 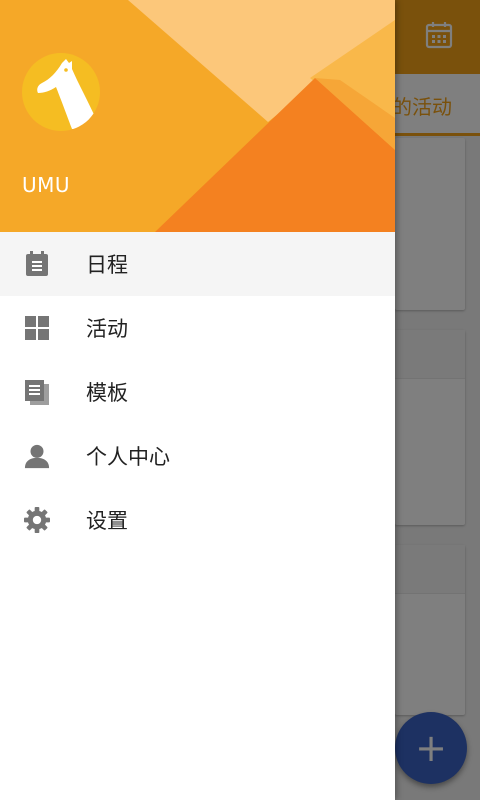 What do you see at coordinates (107, 265) in the screenshot?
I see `menu-item-label: 日程` at bounding box center [107, 265].